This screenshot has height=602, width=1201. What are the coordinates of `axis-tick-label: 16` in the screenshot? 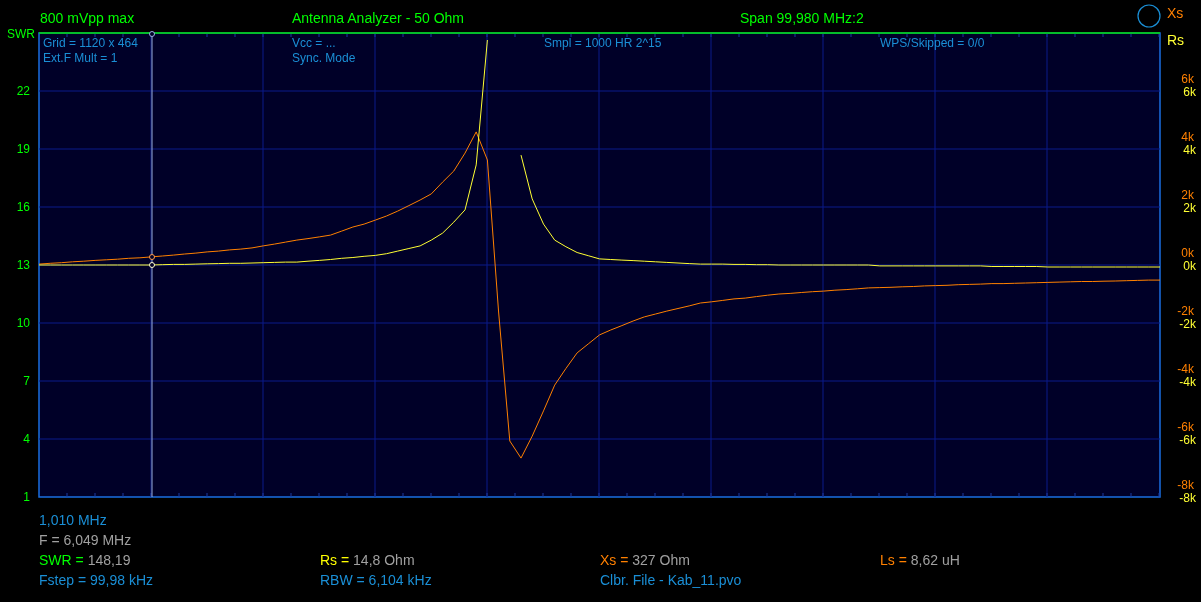 It's located at (23, 207).